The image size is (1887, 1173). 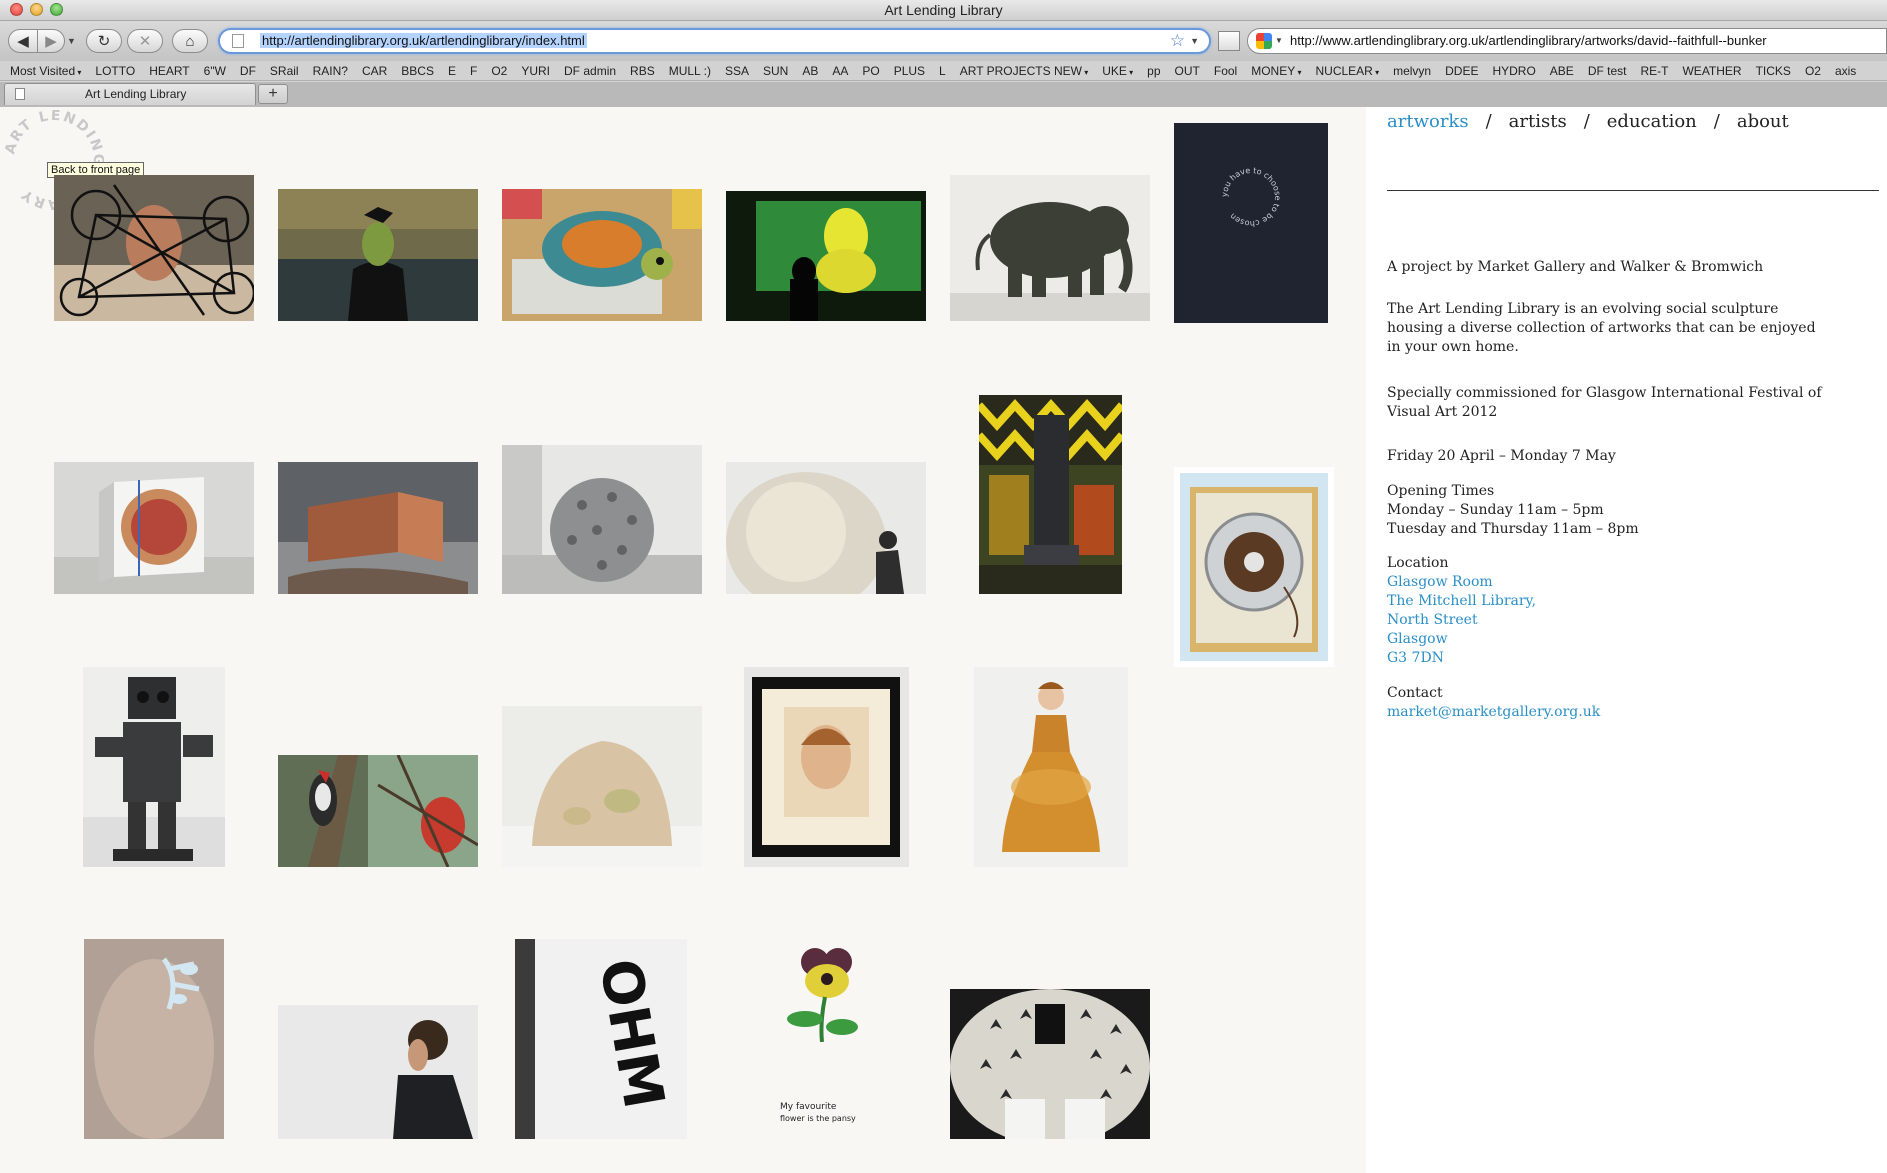 What do you see at coordinates (1607, 620) in the screenshot?
I see `location-link: North Street` at bounding box center [1607, 620].